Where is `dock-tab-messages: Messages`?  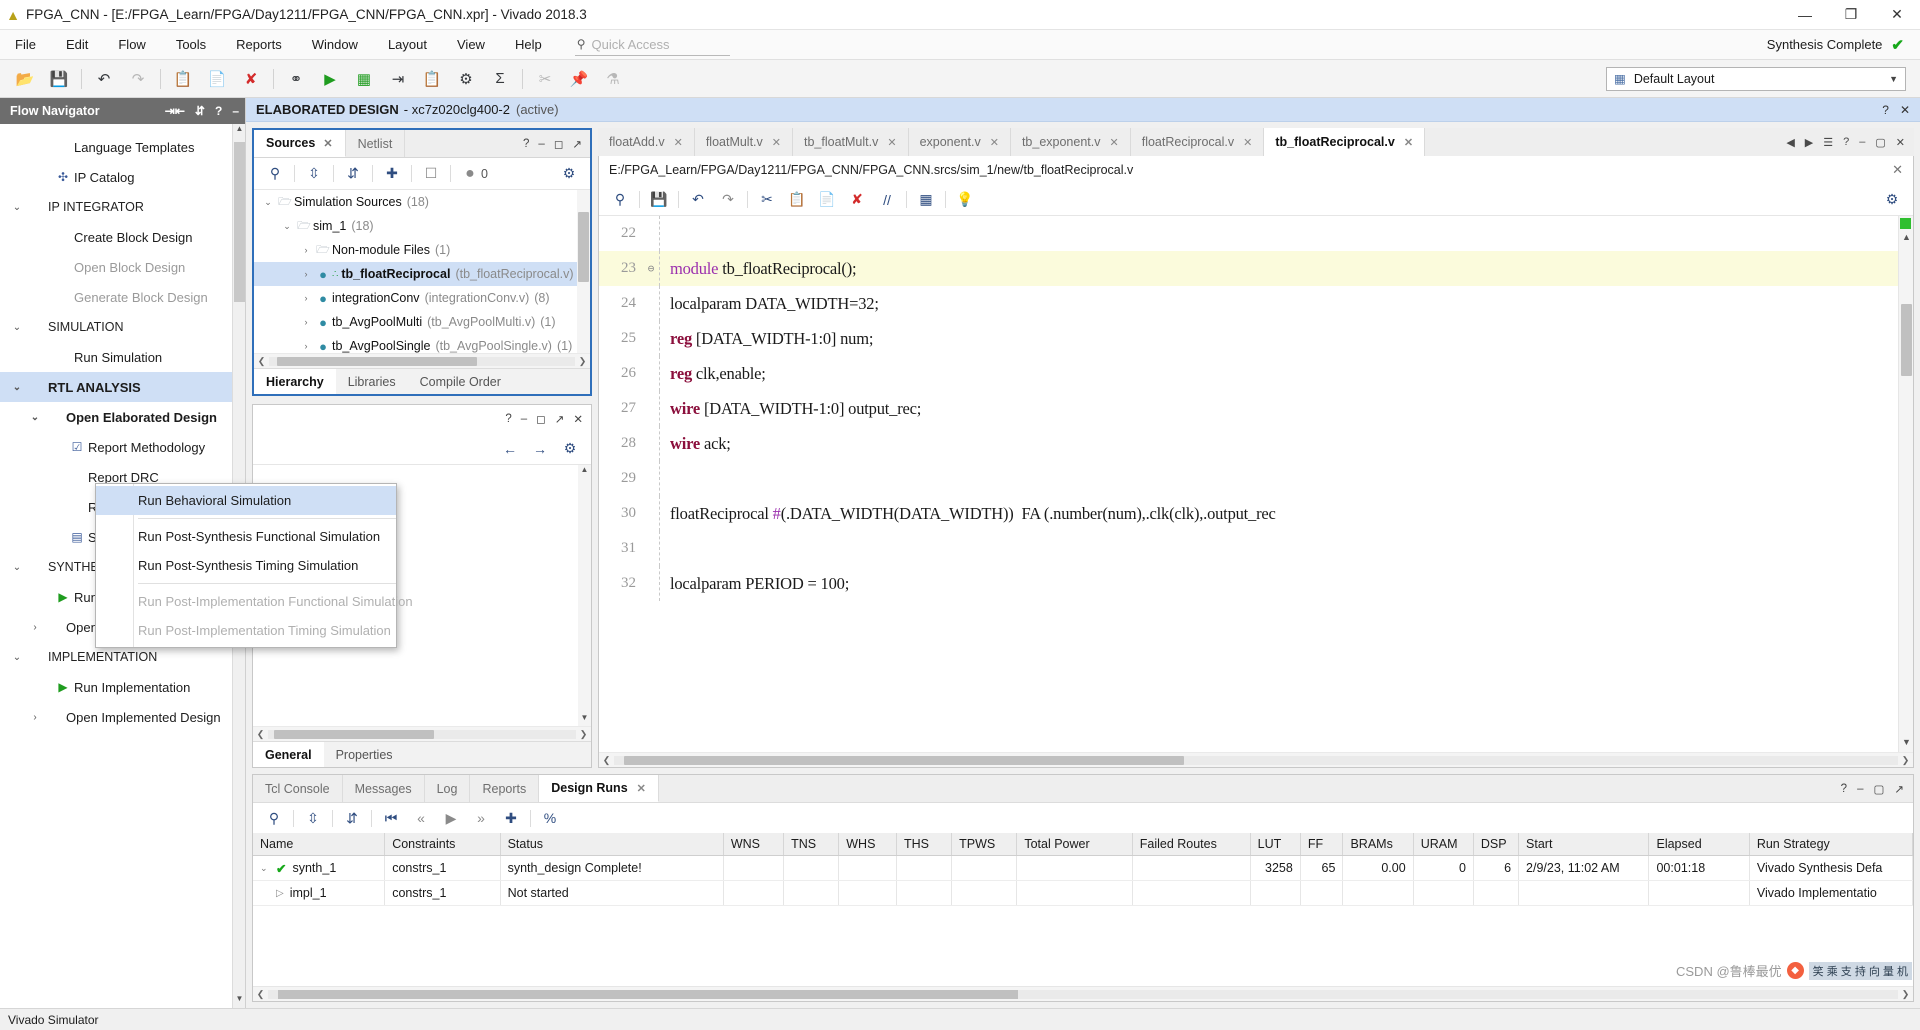 dock-tab-messages: Messages is located at coordinates (384, 788).